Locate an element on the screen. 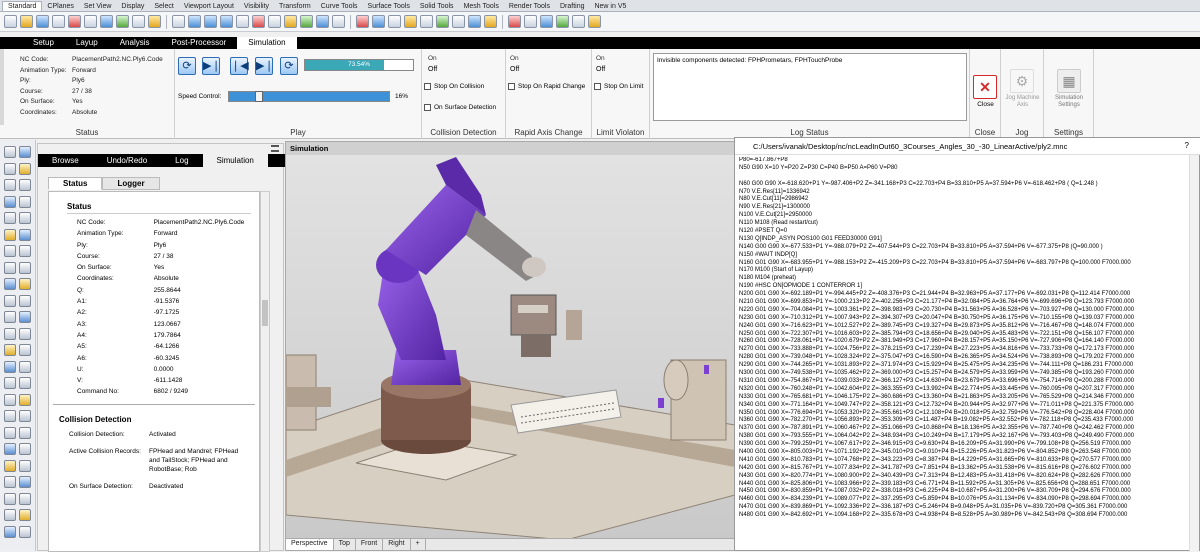 The image size is (1200, 552). rectangle-icon is located at coordinates (10, 218).